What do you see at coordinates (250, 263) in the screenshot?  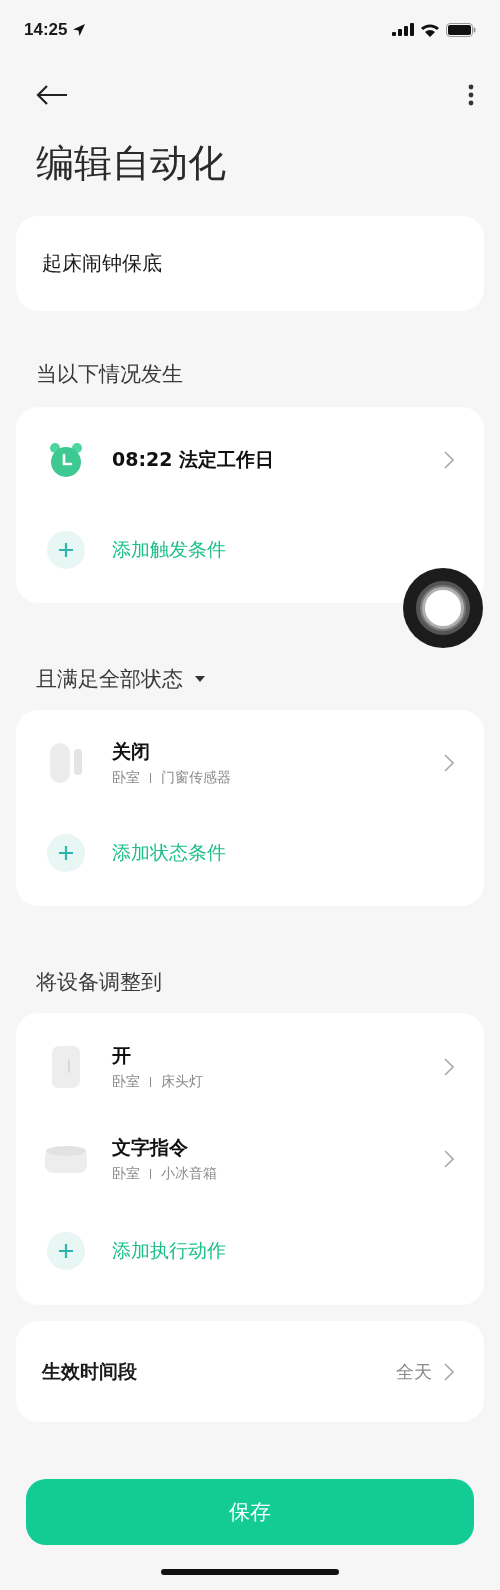 I see `name-field: 起床闹钟保底` at bounding box center [250, 263].